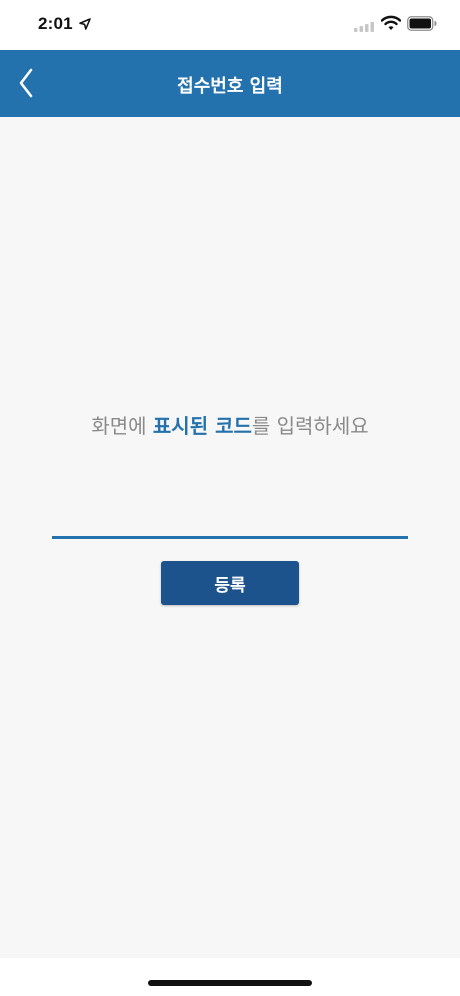  I want to click on cellular-signal-icon, so click(364, 27).